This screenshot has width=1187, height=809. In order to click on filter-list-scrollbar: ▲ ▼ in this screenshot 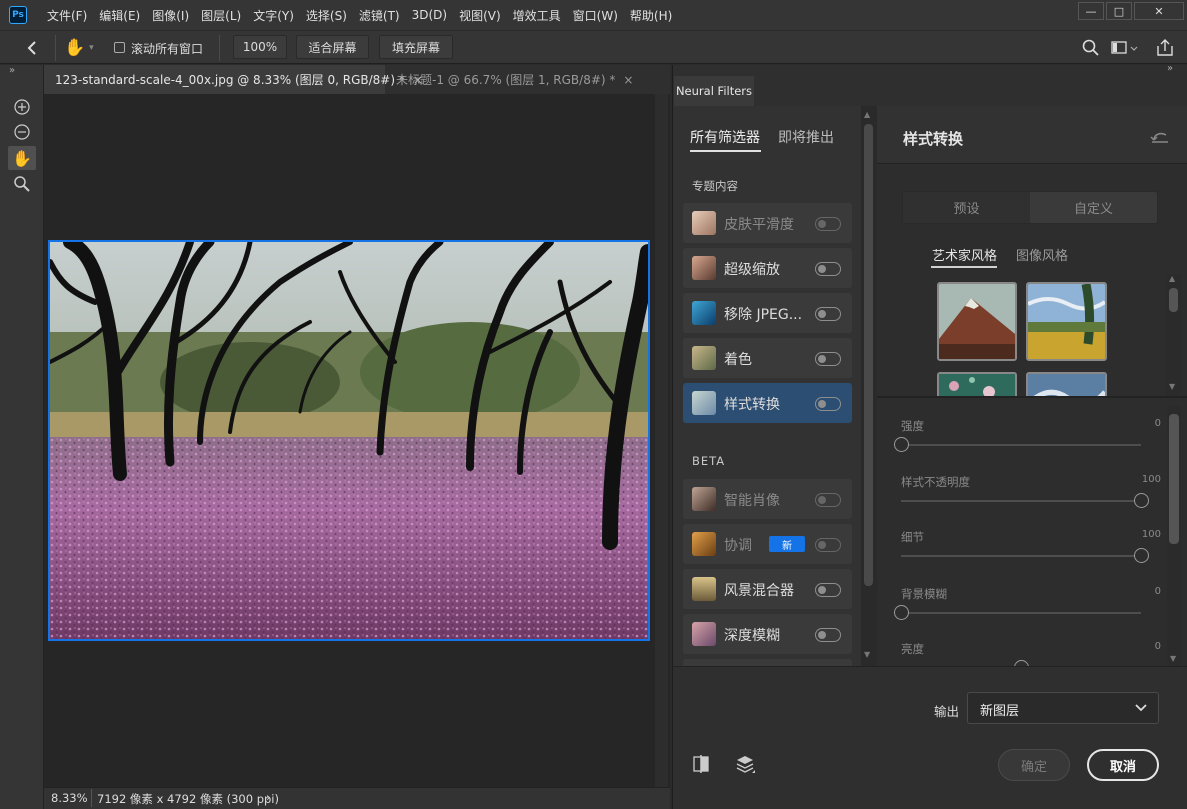, I will do `click(869, 386)`.